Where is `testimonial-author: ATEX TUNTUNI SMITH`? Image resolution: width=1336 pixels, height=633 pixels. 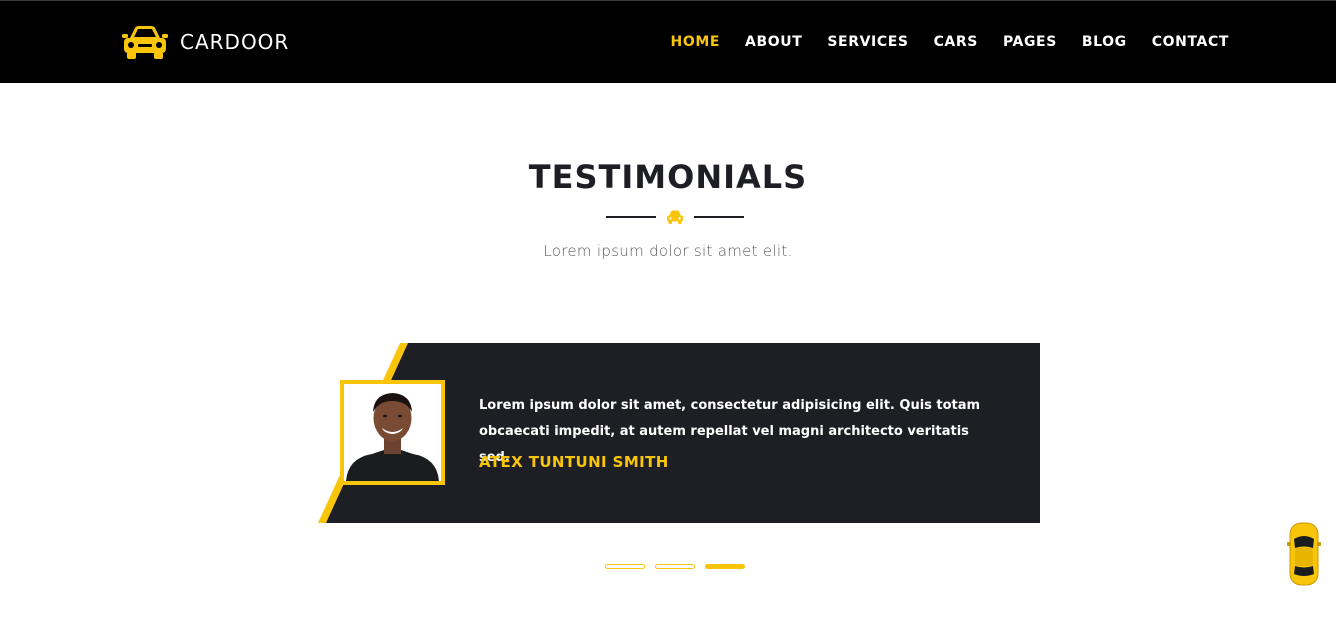
testimonial-author: ATEX TUNTUNI SMITH is located at coordinates (574, 462).